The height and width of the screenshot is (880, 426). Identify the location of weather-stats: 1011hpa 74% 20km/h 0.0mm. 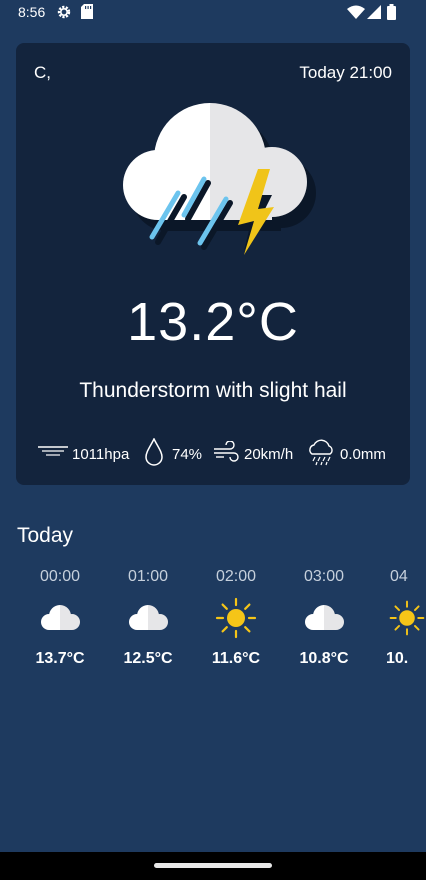
(213, 454).